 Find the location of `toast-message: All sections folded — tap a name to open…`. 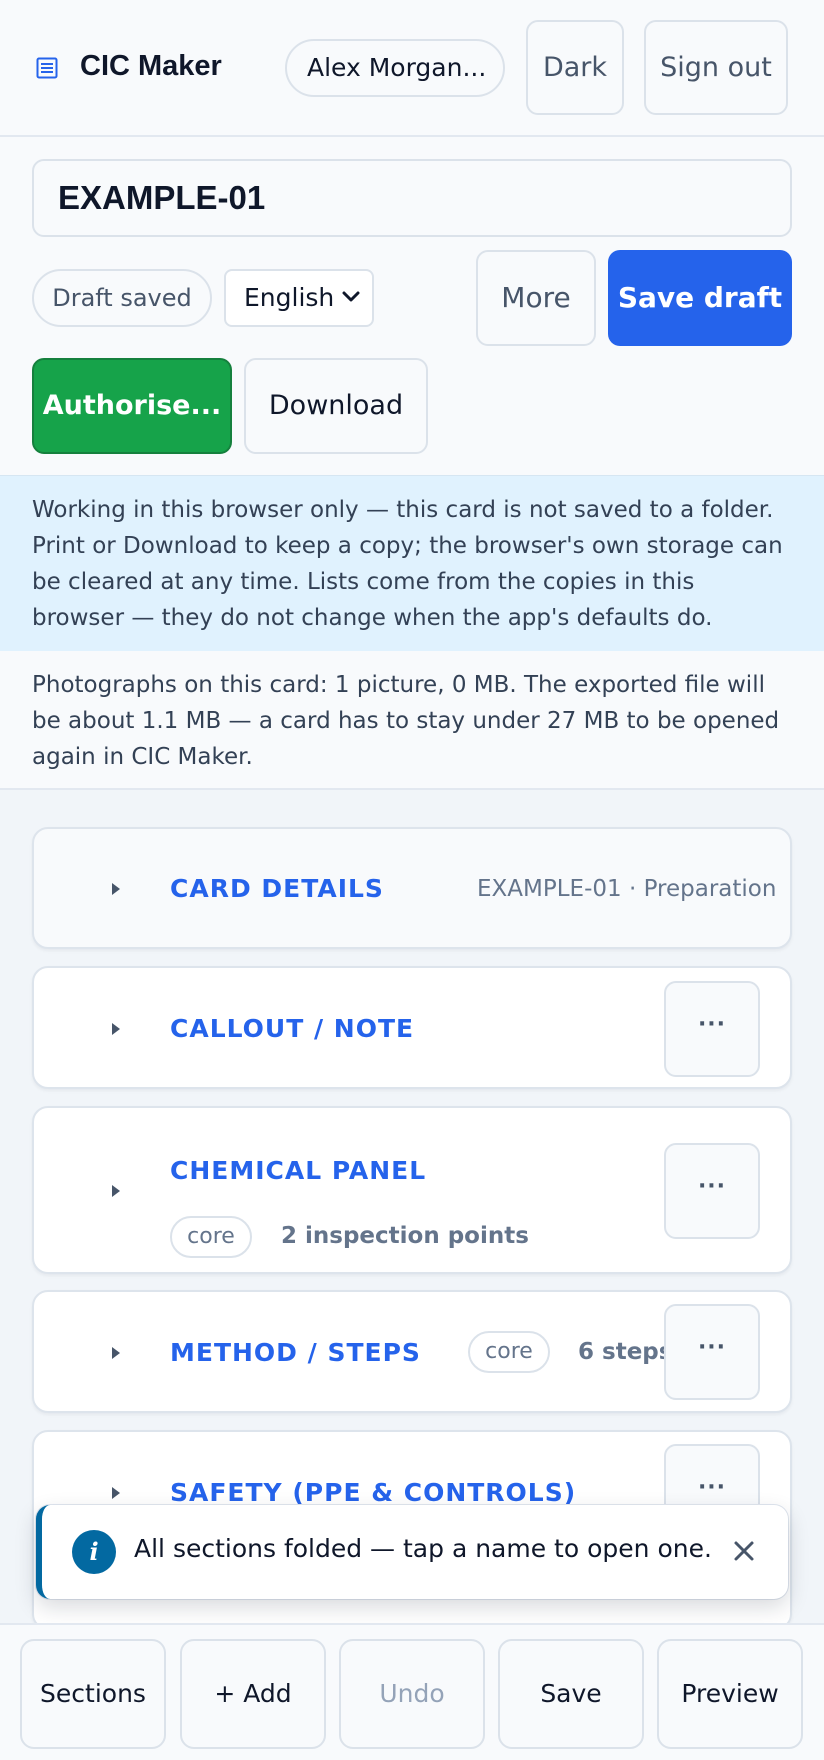

toast-message: All sections folded — tap a name to open… is located at coordinates (423, 1548).